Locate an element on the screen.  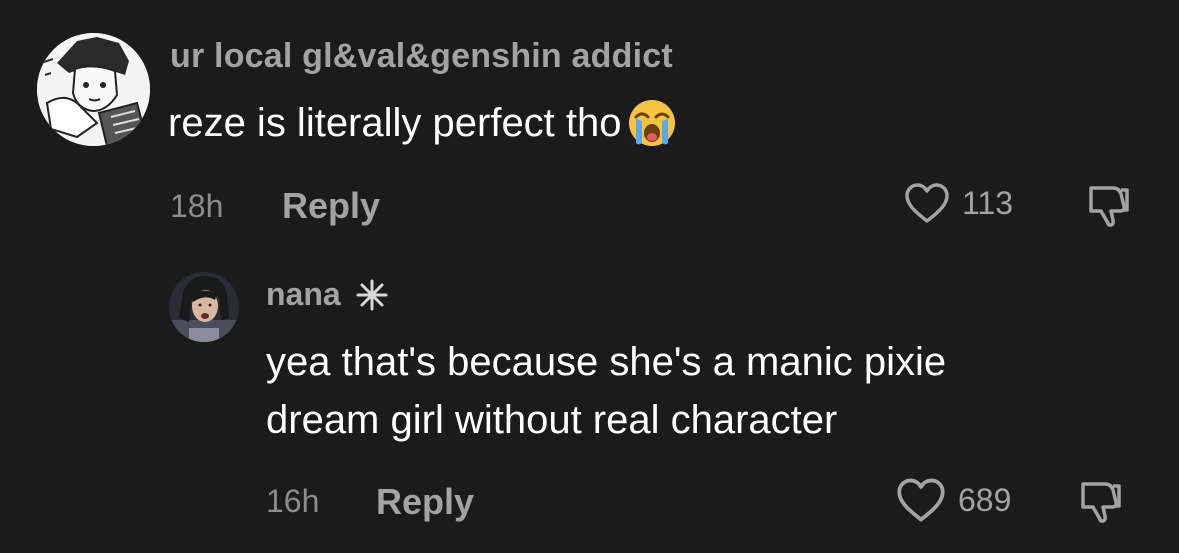
comment-text-line: dream girl without real character is located at coordinates (552, 420).